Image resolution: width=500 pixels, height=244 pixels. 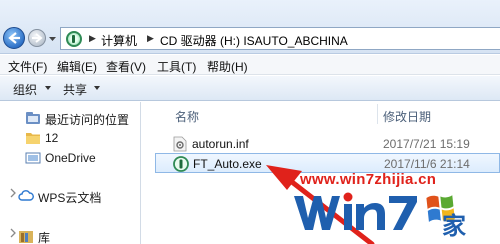 I want to click on forward-arrow-icon, so click(x=37, y=38).